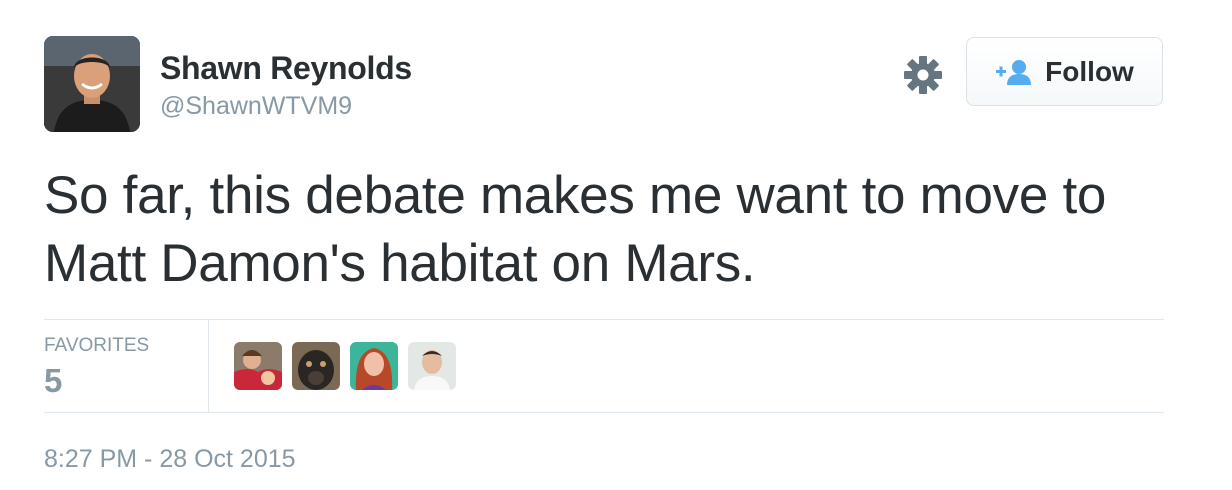 This screenshot has height=490, width=1232. I want to click on follow-button: Follow, so click(1064, 71).